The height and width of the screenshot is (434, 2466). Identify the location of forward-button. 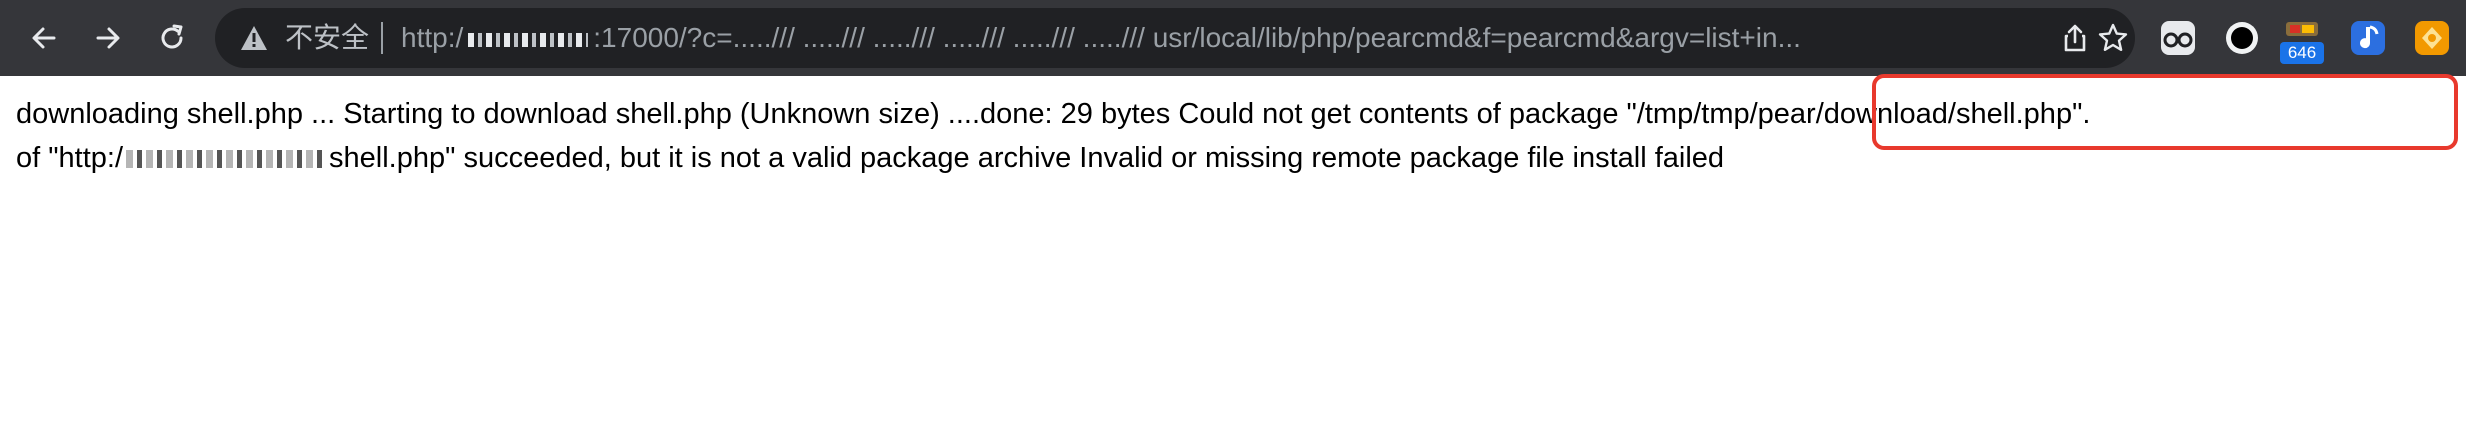
(108, 38).